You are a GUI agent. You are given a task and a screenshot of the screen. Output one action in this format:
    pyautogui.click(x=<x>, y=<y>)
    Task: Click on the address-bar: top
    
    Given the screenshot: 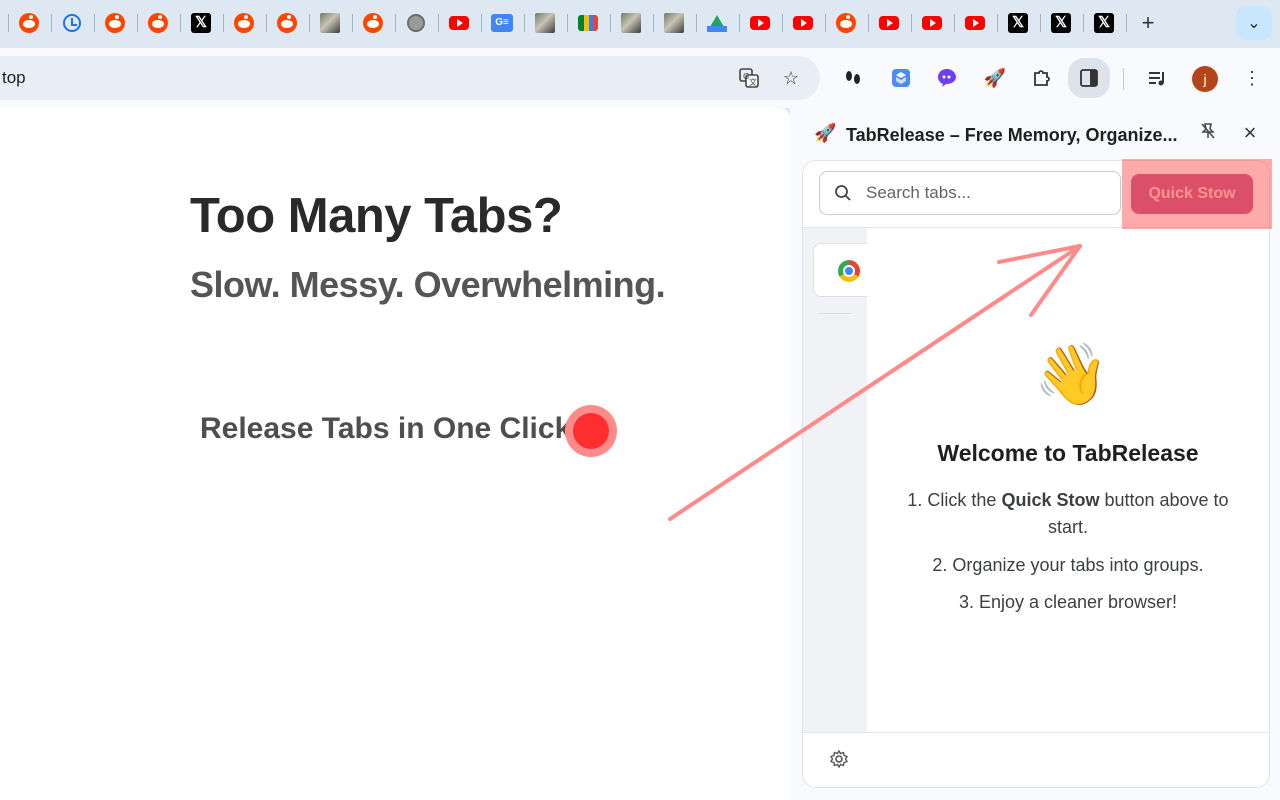 What is the action you would take?
    pyautogui.click(x=410, y=78)
    